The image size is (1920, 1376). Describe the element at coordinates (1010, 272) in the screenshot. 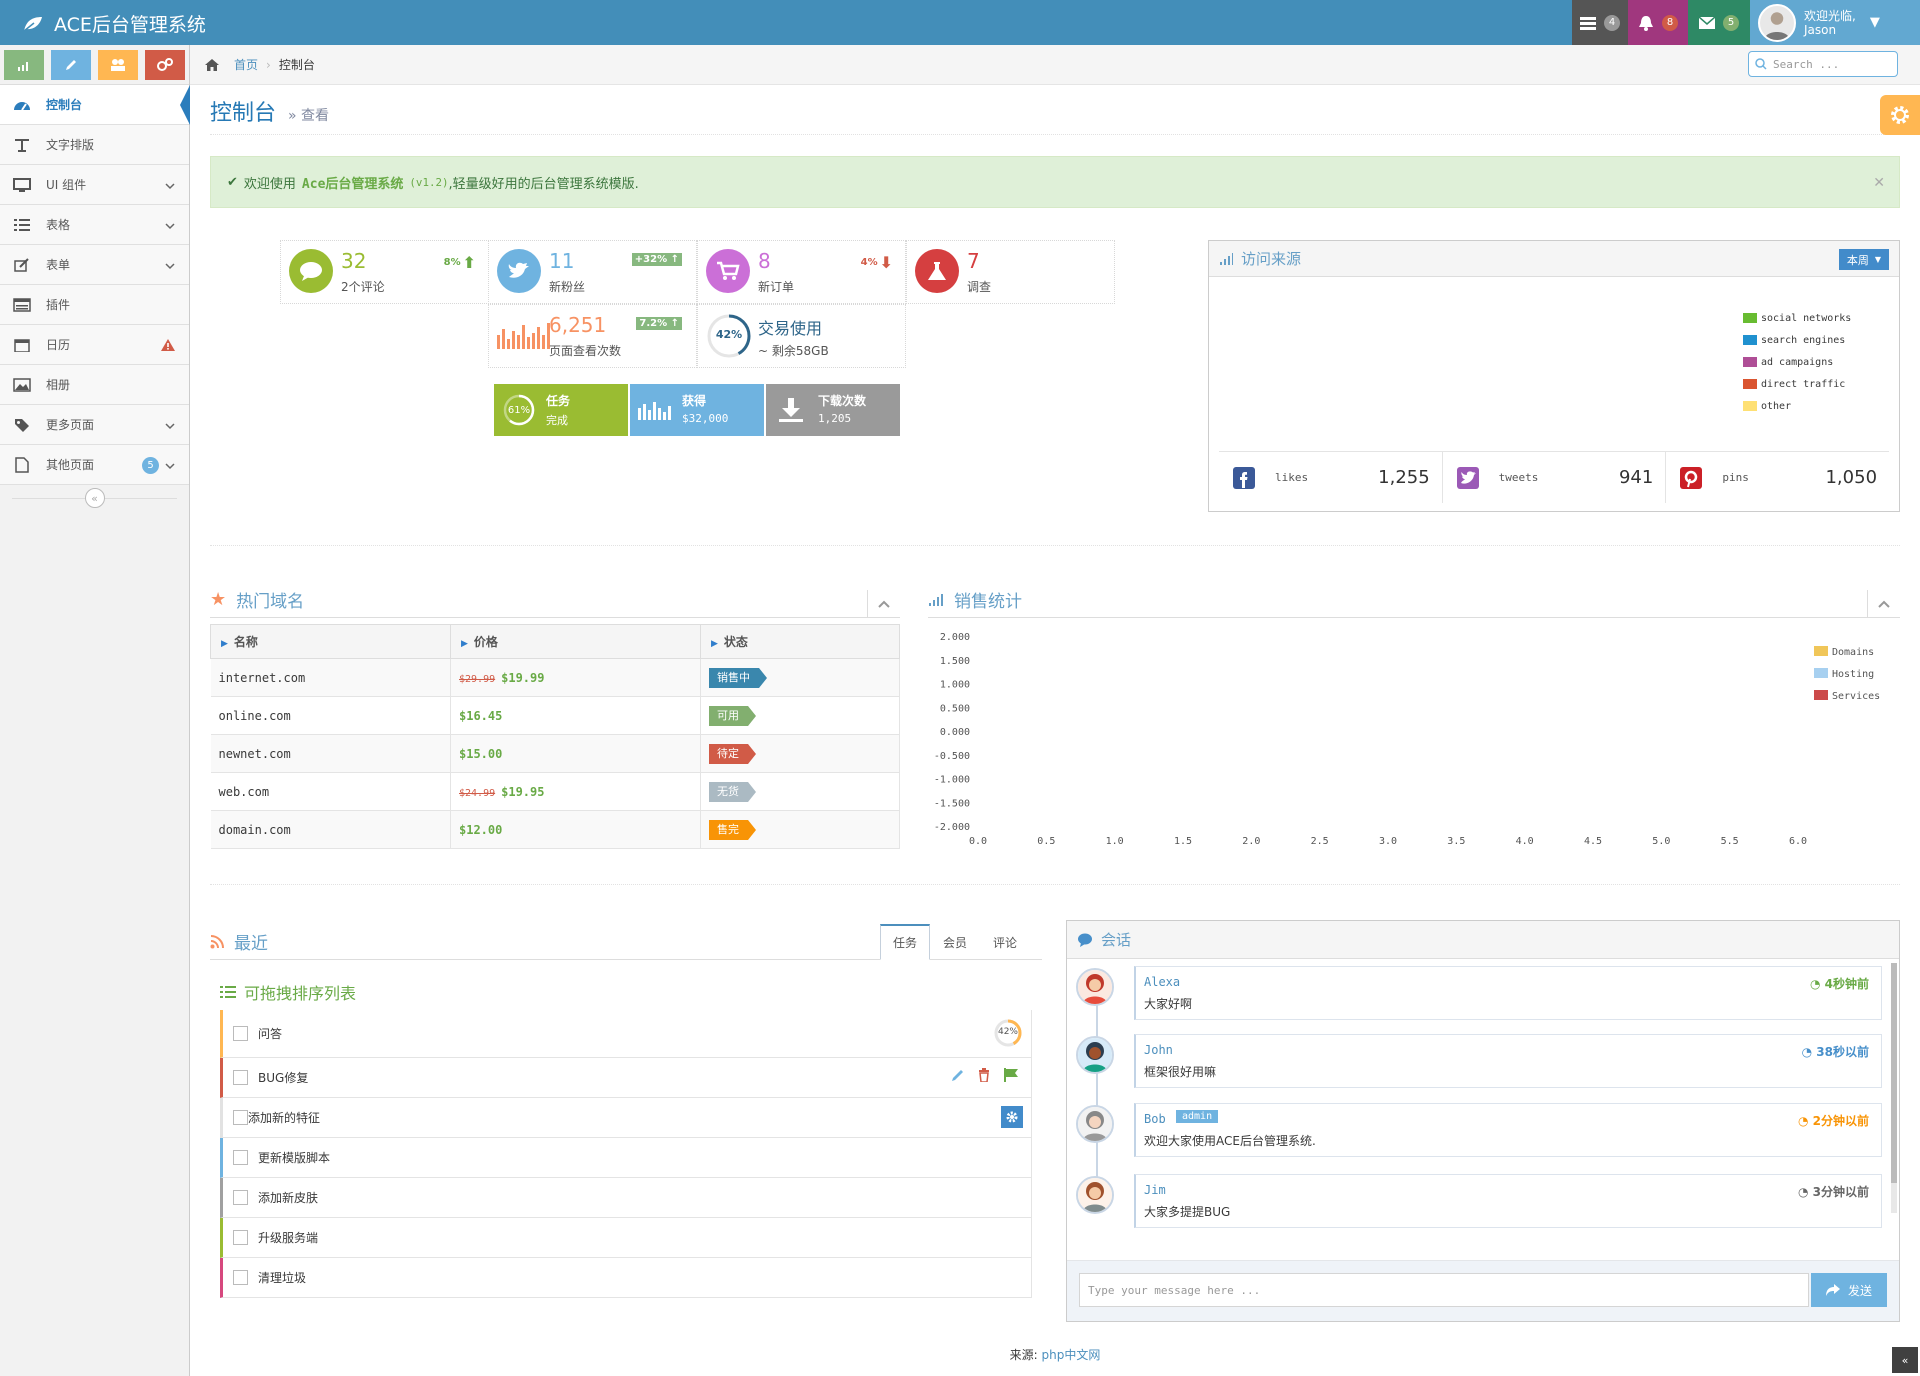

I see `infobox-surveys: 7 调查` at that location.